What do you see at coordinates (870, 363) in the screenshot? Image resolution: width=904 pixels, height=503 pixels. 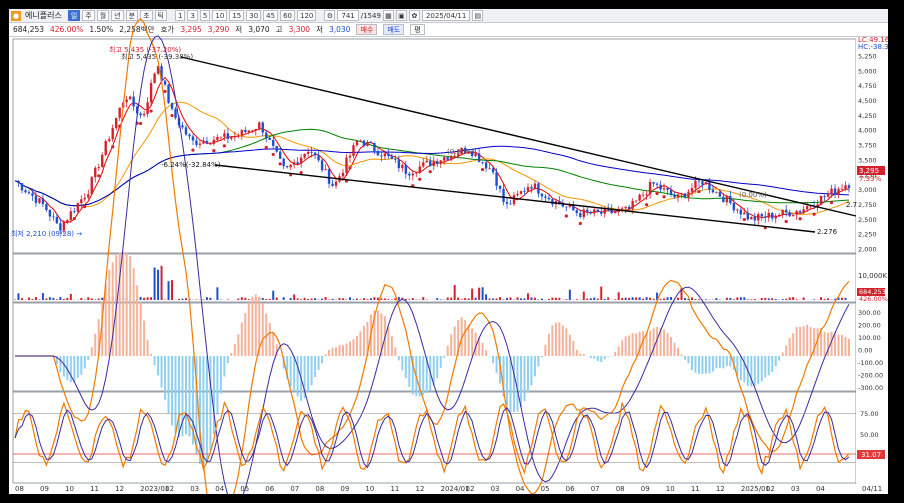 I see `macd-y-tick: -100.00` at bounding box center [870, 363].